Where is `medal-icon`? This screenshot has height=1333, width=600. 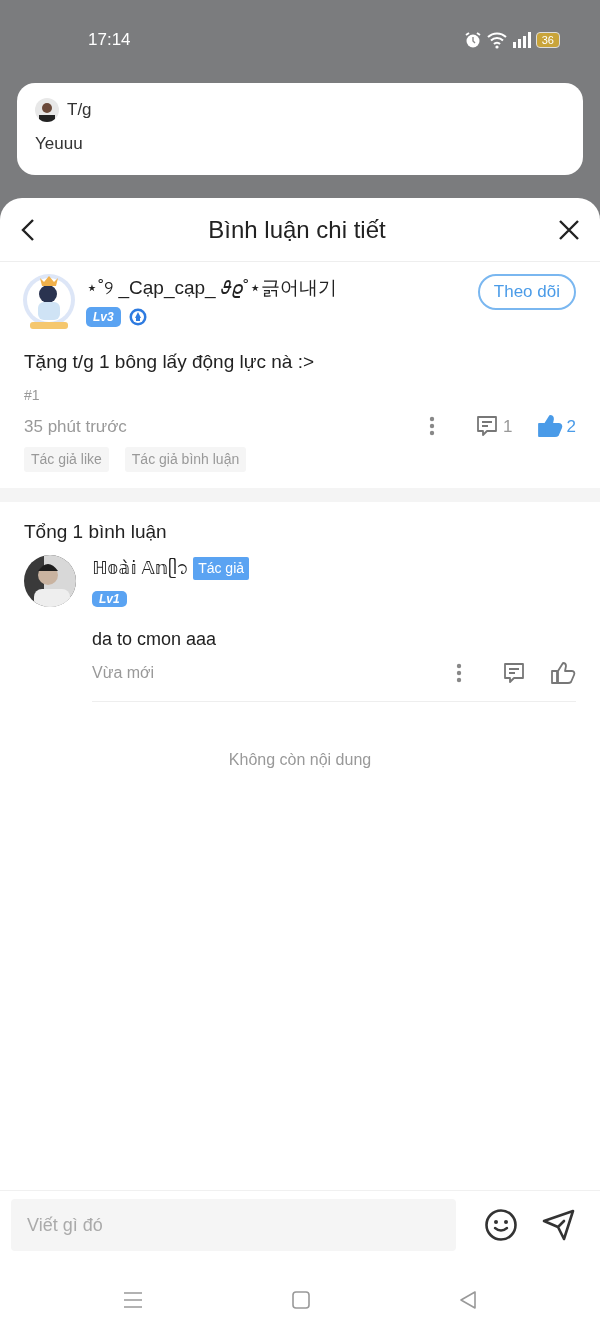
medal-icon is located at coordinates (137, 316).